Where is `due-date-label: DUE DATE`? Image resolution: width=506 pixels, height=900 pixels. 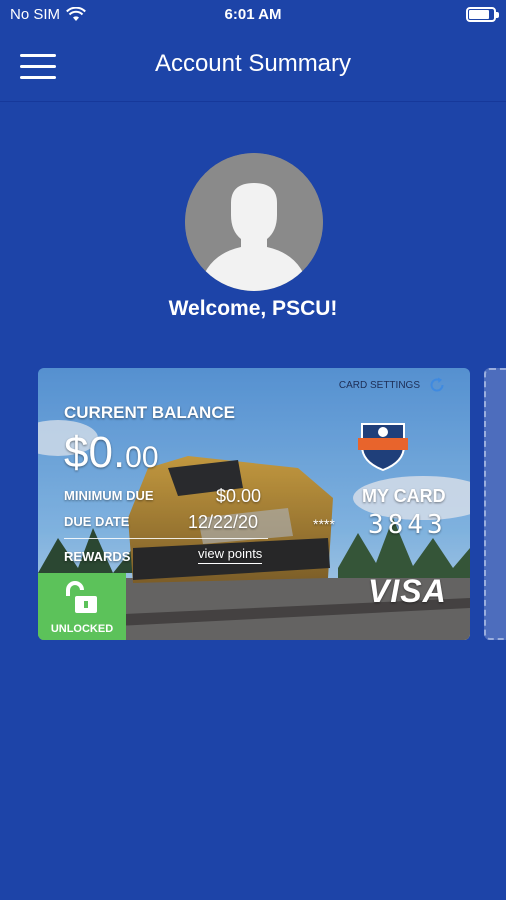
due-date-label: DUE DATE is located at coordinates (97, 521).